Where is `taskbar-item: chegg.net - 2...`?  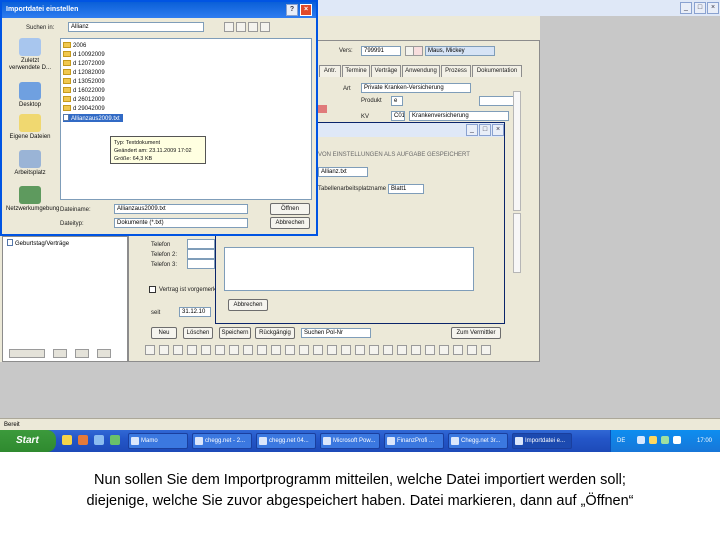
taskbar-item: chegg.net - 2... is located at coordinates (222, 441).